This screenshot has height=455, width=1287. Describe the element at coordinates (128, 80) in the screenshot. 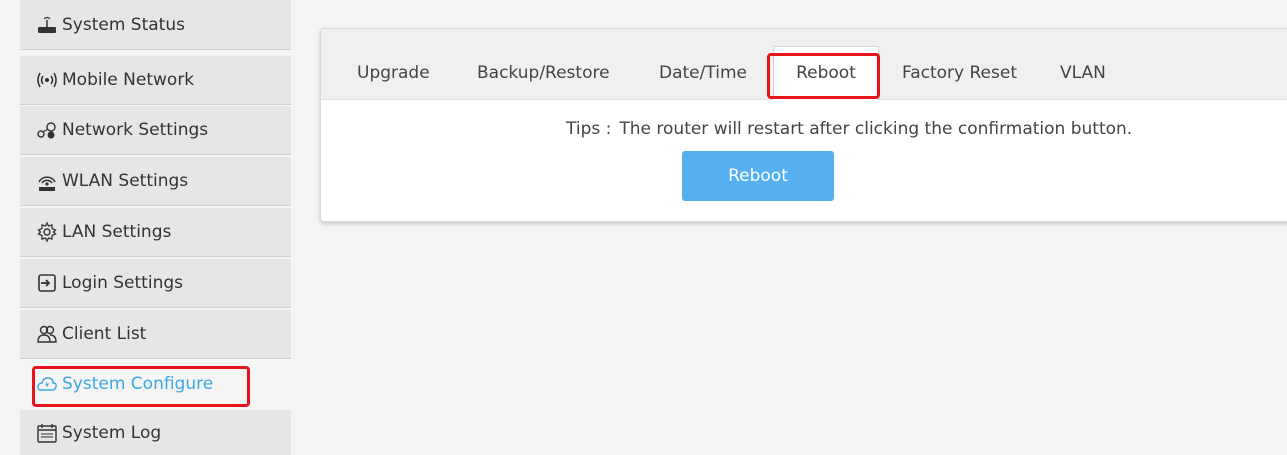

I see `sidebar-item-label: Mobile Network` at that location.